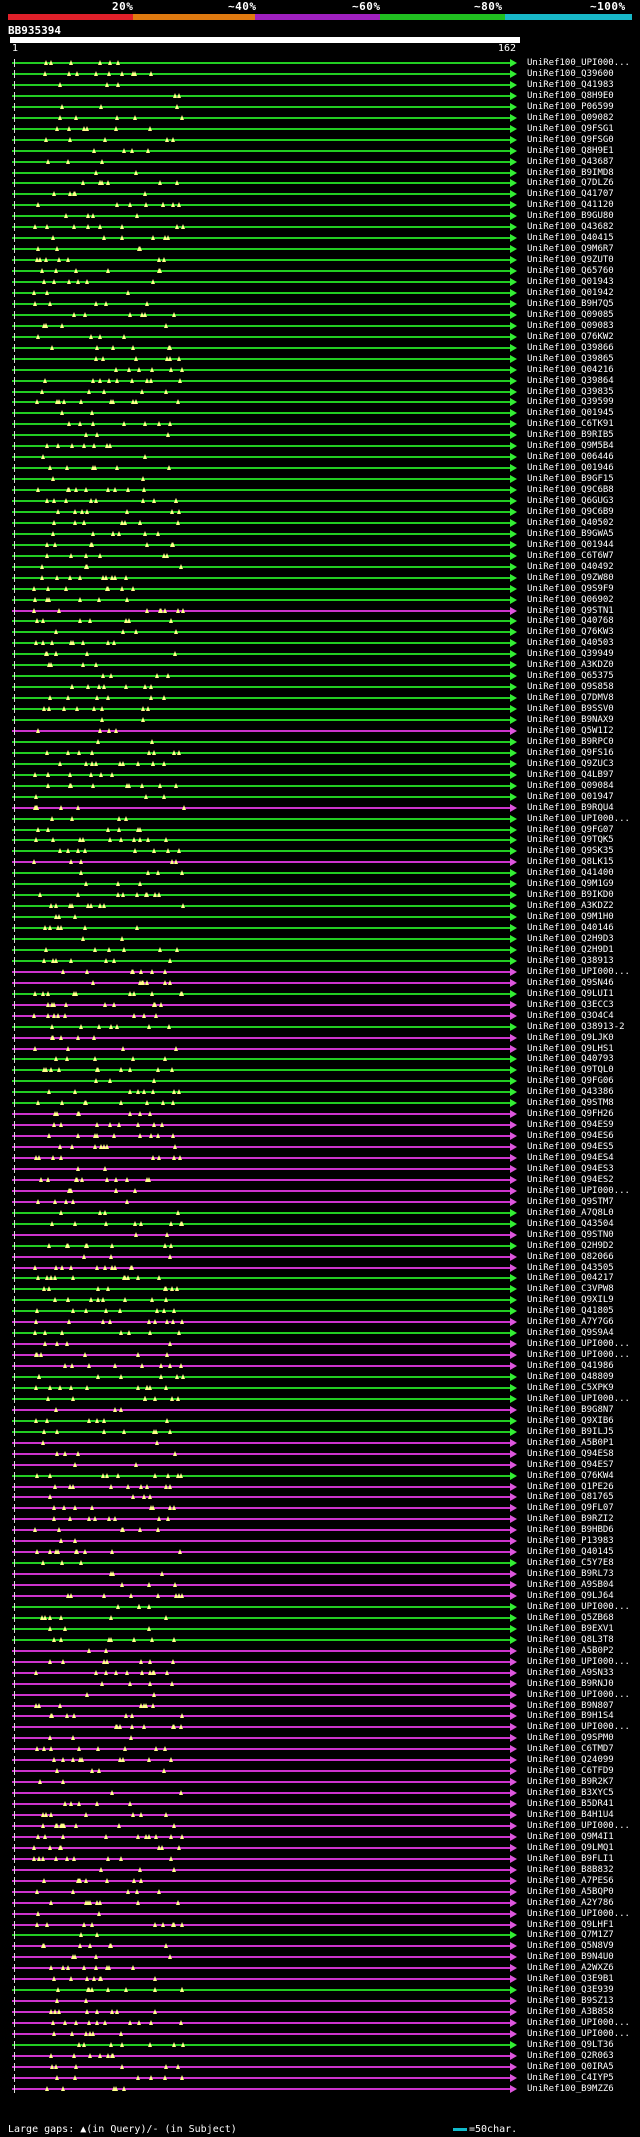  Describe the element at coordinates (570, 1136) in the screenshot. I see `hit-name-link: UniRef100_Q94ES6` at that location.